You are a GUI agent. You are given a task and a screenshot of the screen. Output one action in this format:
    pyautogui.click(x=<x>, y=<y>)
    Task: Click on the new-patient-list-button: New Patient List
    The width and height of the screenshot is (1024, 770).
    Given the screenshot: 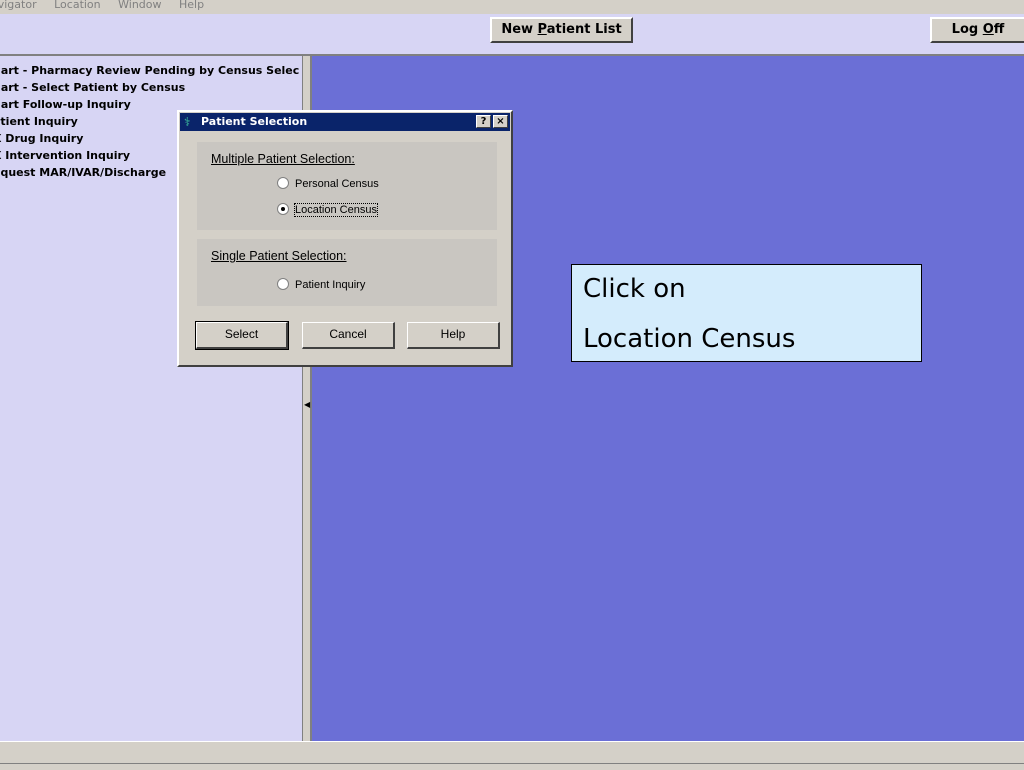 What is the action you would take?
    pyautogui.click(x=561, y=30)
    